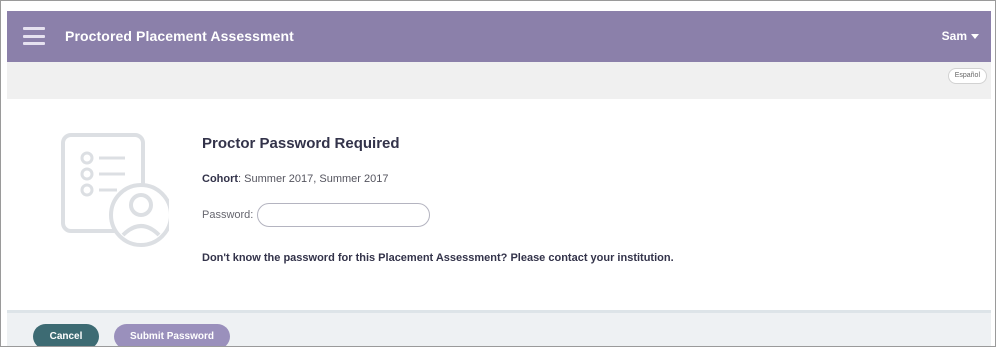  Describe the element at coordinates (301, 143) in the screenshot. I see `page-title: Proctor Password Required` at that location.